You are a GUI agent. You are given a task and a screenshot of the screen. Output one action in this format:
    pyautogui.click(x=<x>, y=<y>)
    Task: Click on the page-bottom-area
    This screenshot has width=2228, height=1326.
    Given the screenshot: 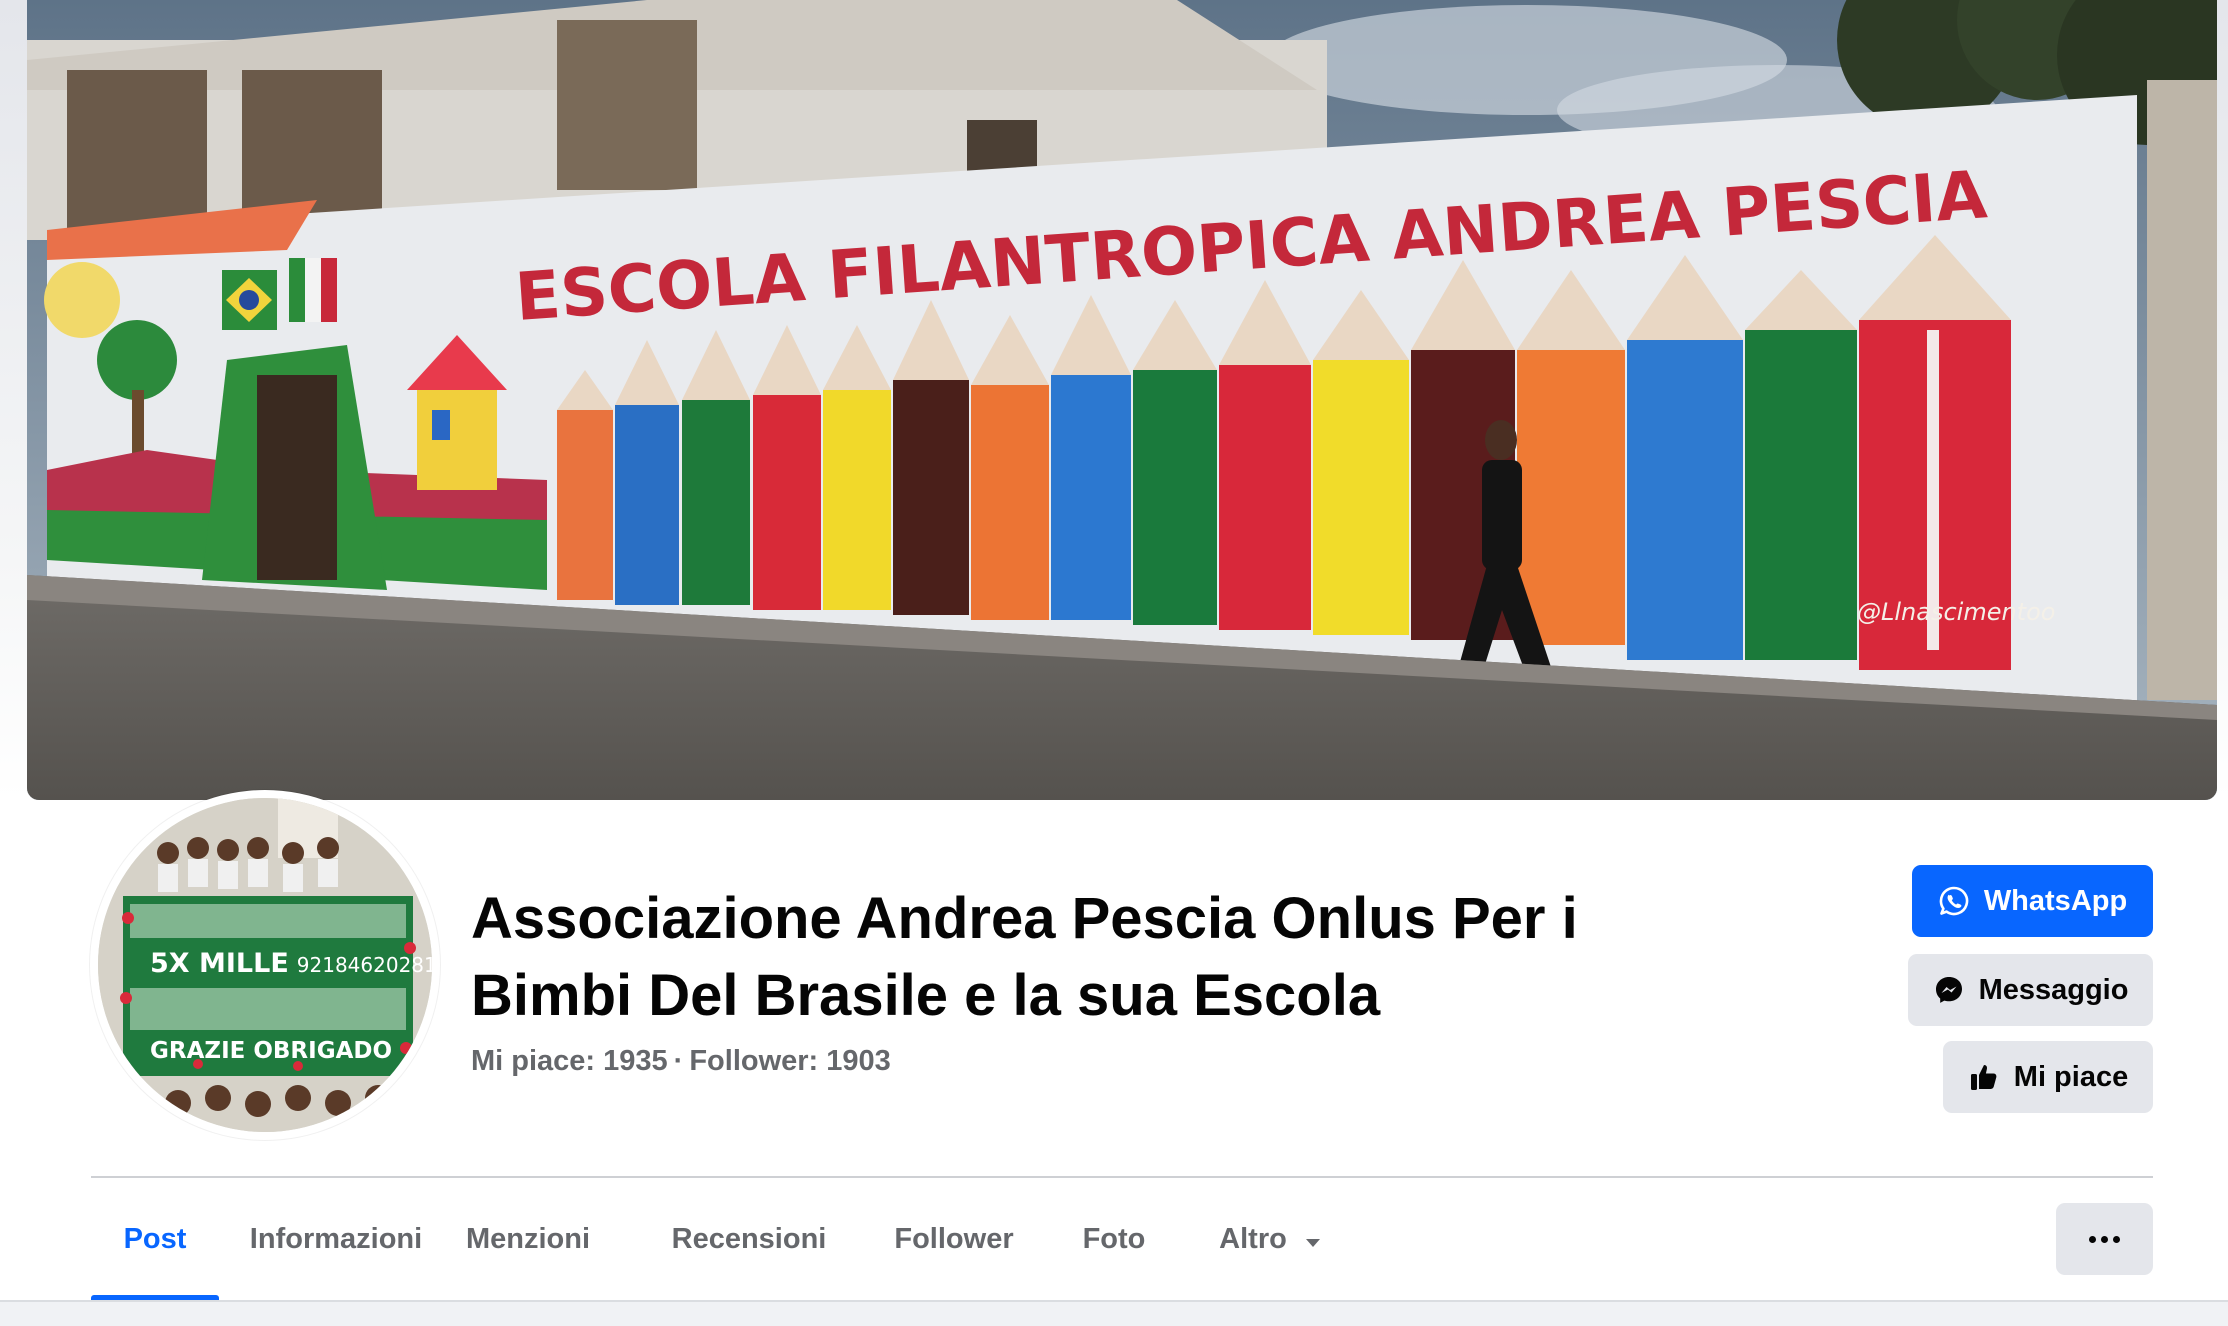 What is the action you would take?
    pyautogui.click(x=1114, y=1313)
    